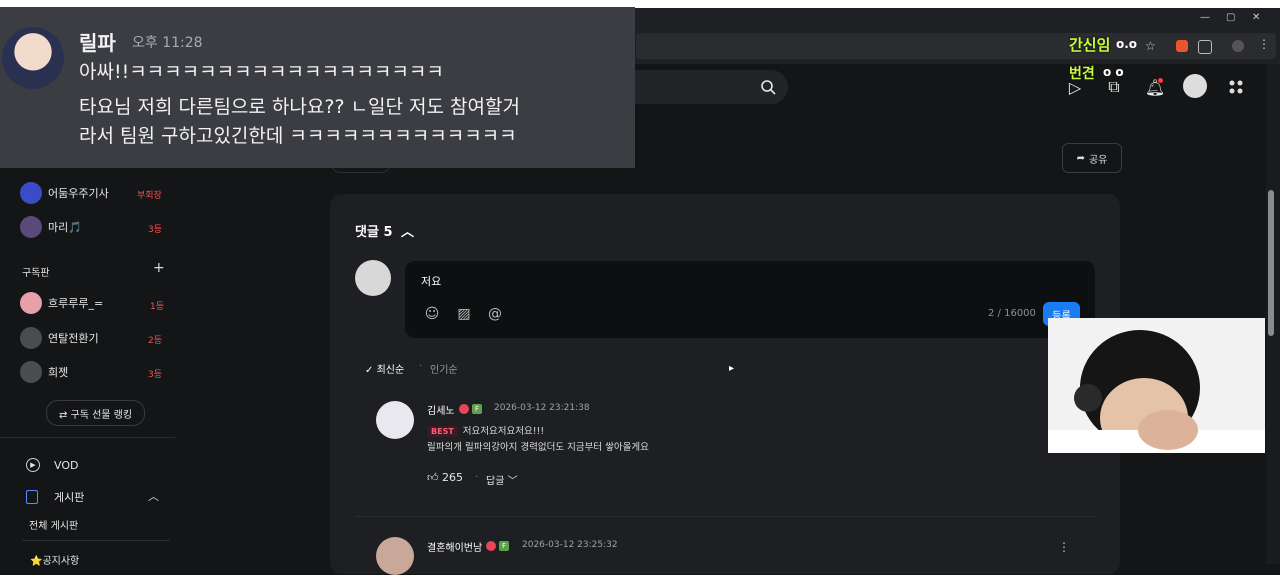 This screenshot has height=575, width=1280. What do you see at coordinates (1114, 87) in the screenshot?
I see `stream-icon: ⧉` at bounding box center [1114, 87].